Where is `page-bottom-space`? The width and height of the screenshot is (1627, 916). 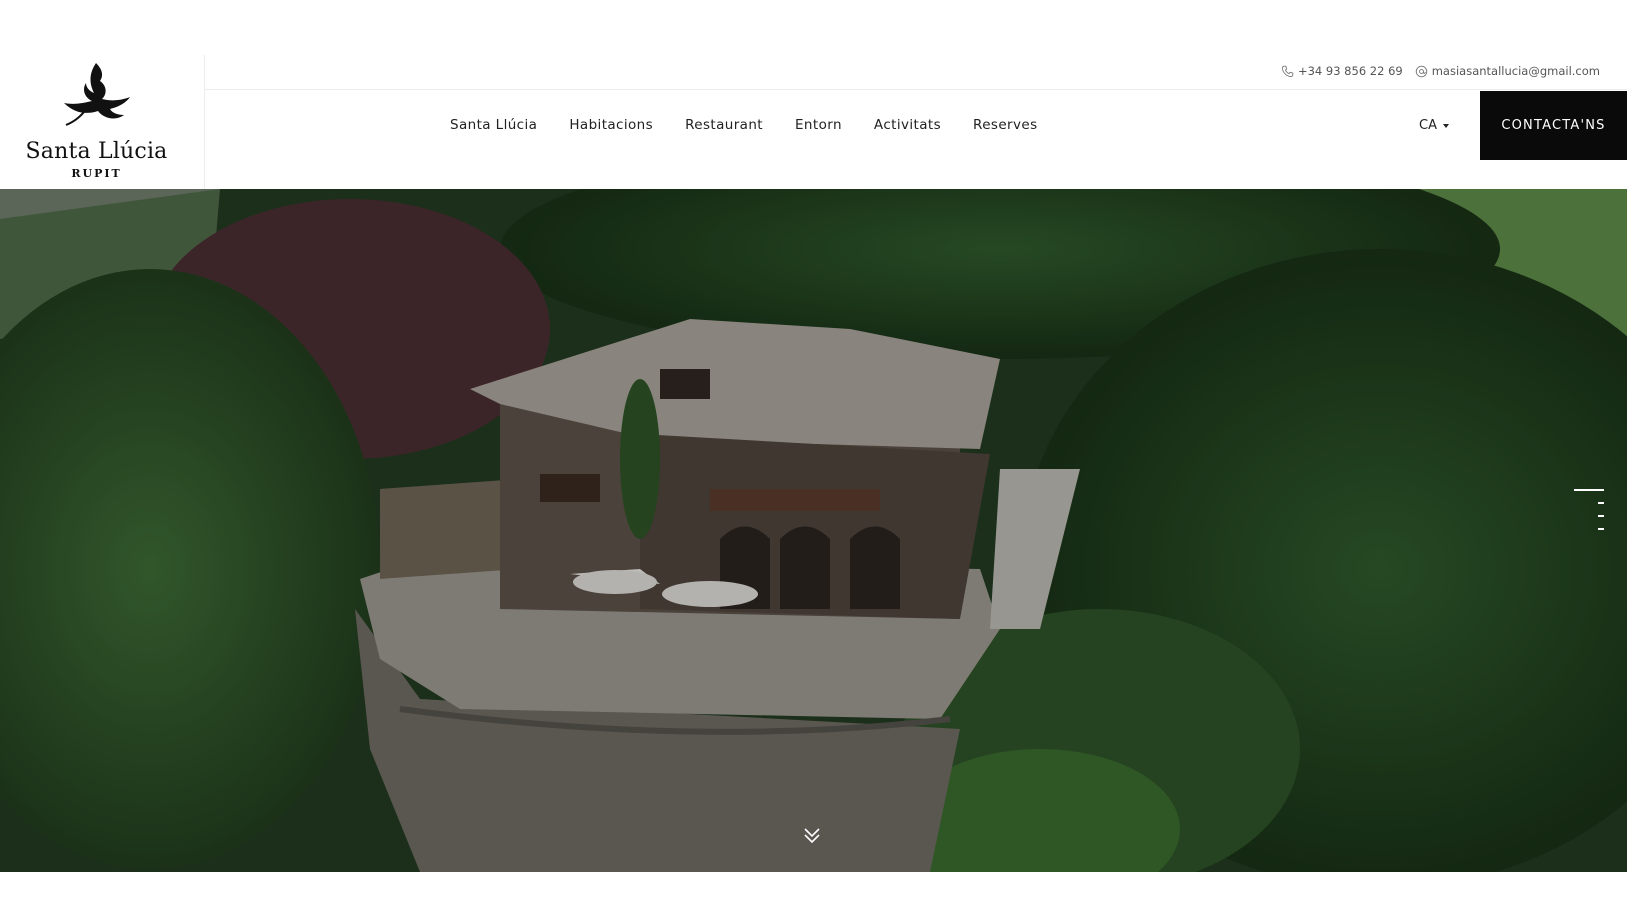 page-bottom-space is located at coordinates (813, 894).